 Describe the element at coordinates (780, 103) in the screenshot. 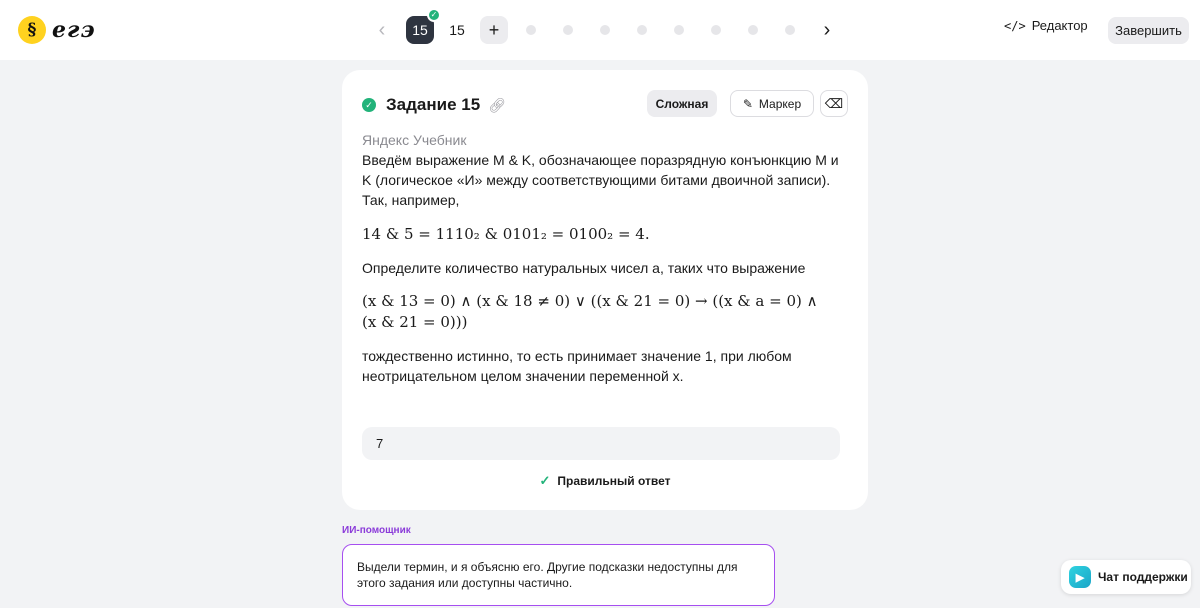

I see `marker-label: Маркер` at that location.